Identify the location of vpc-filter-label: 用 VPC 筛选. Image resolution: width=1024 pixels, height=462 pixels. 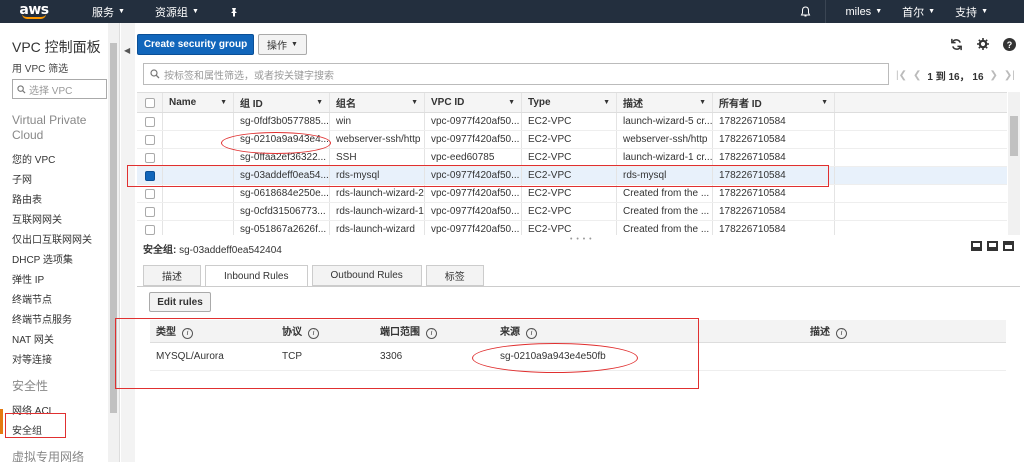
(40, 69).